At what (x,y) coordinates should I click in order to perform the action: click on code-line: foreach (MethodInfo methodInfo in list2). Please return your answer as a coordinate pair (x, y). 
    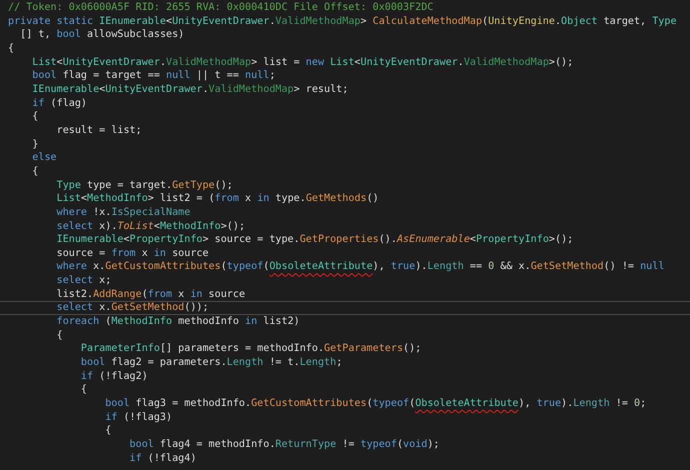
    Looking at the image, I should click on (178, 322).